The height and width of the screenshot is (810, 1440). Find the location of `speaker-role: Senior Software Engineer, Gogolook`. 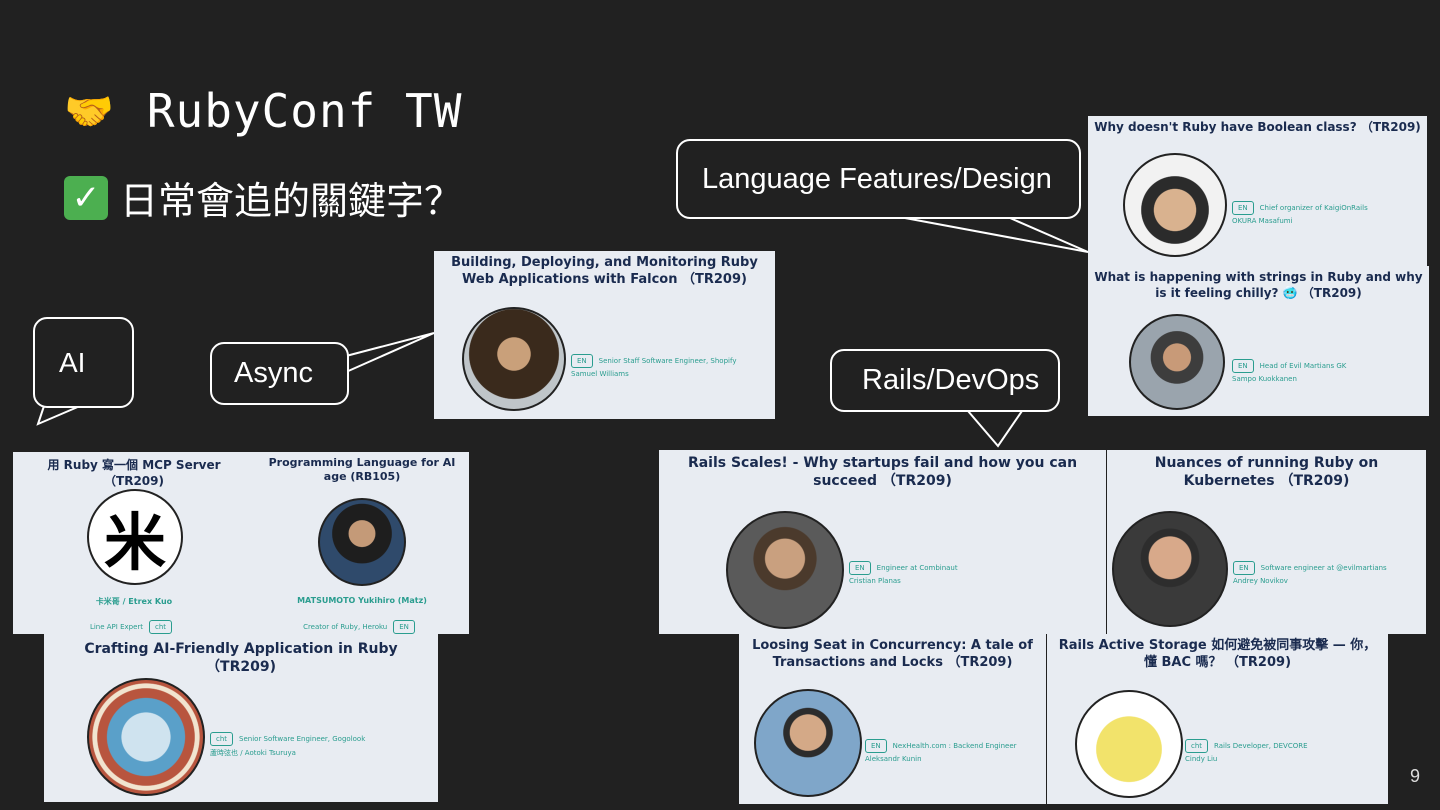

speaker-role: Senior Software Engineer, Gogolook is located at coordinates (302, 739).